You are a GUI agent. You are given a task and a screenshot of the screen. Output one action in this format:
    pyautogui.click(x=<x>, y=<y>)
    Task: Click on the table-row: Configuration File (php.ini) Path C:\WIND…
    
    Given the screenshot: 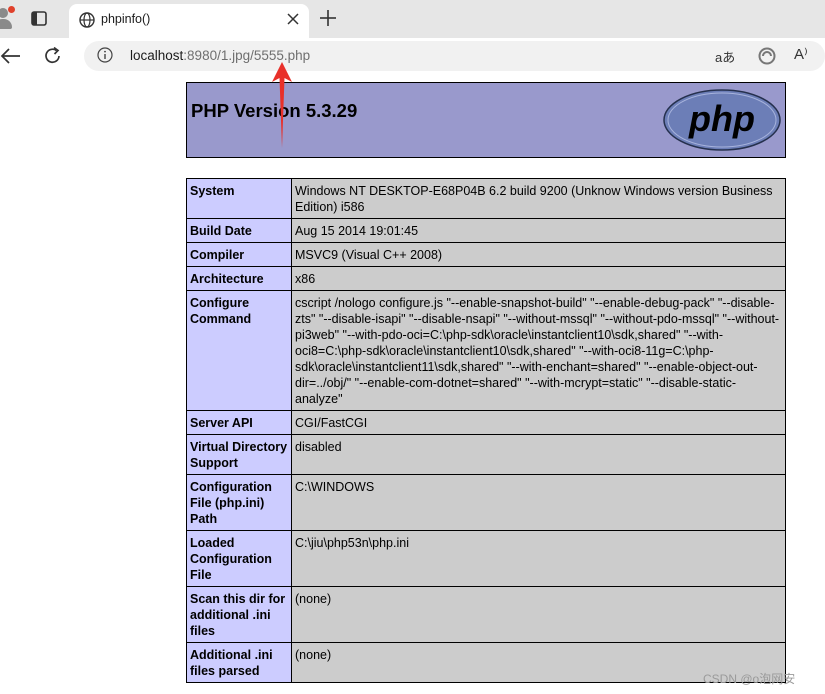 What is the action you would take?
    pyautogui.click(x=486, y=502)
    